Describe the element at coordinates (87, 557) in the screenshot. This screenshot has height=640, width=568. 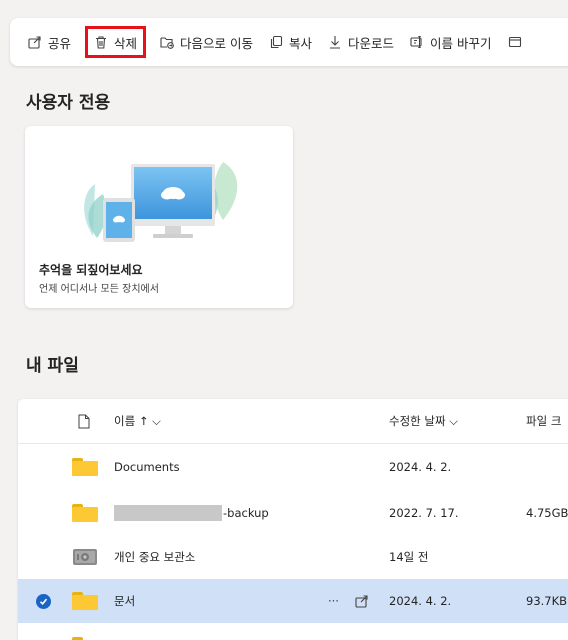
I see `vault-icon` at that location.